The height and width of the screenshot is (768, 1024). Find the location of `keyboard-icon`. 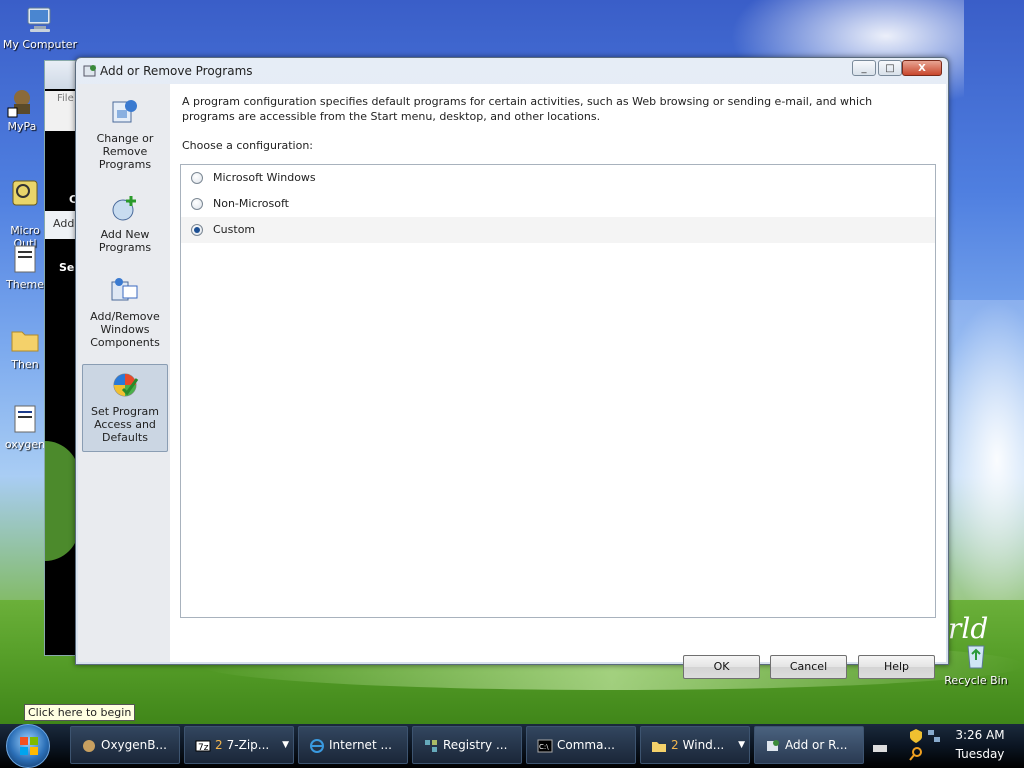

keyboard-icon is located at coordinates (880, 748).